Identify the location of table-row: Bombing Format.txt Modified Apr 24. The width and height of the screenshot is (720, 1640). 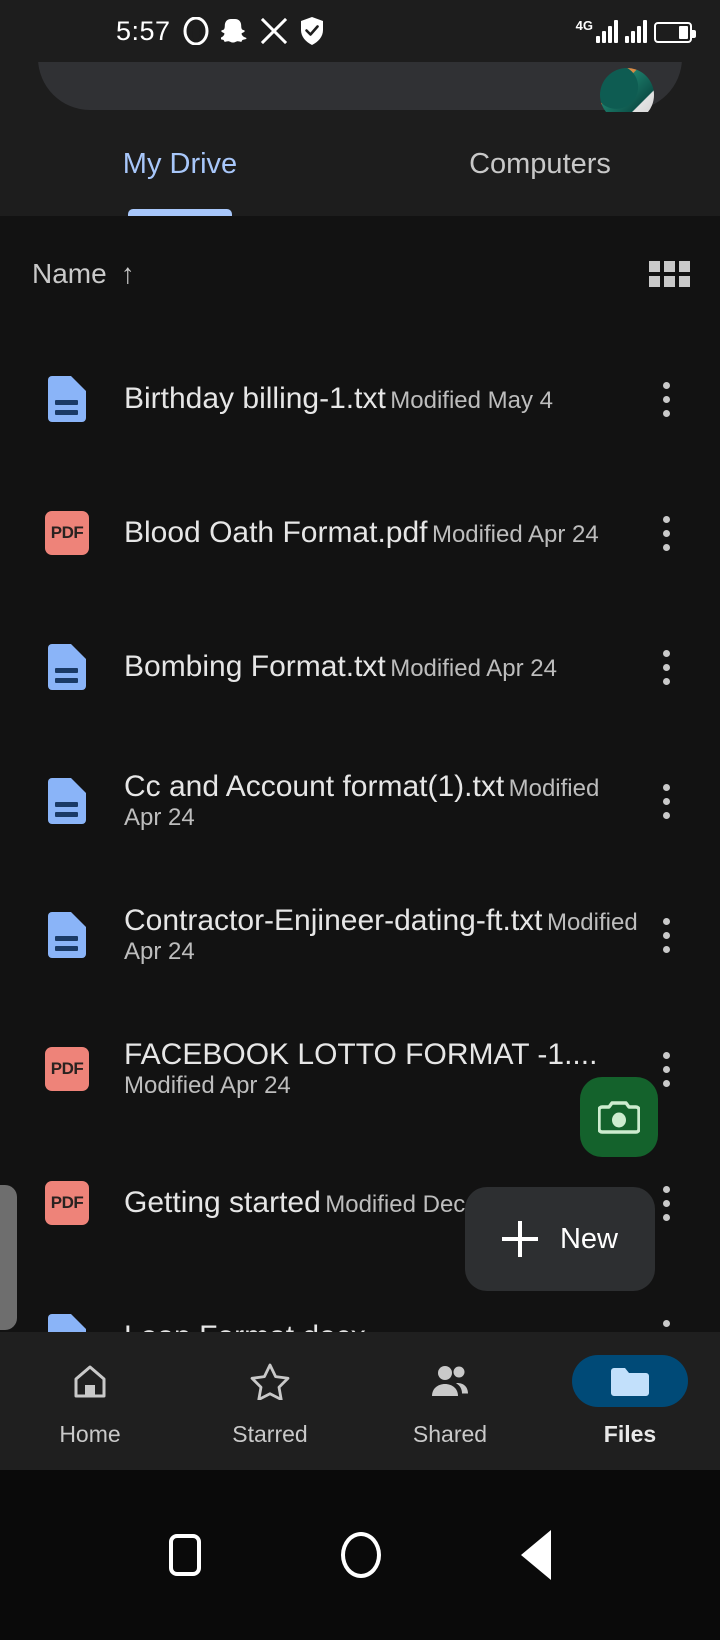
(360, 667).